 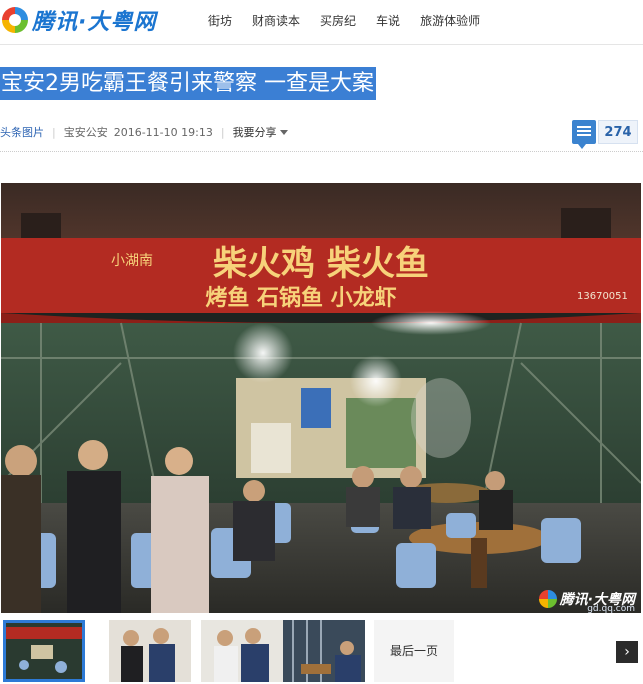 I want to click on nav-item-jiefang: 街坊, so click(x=220, y=20).